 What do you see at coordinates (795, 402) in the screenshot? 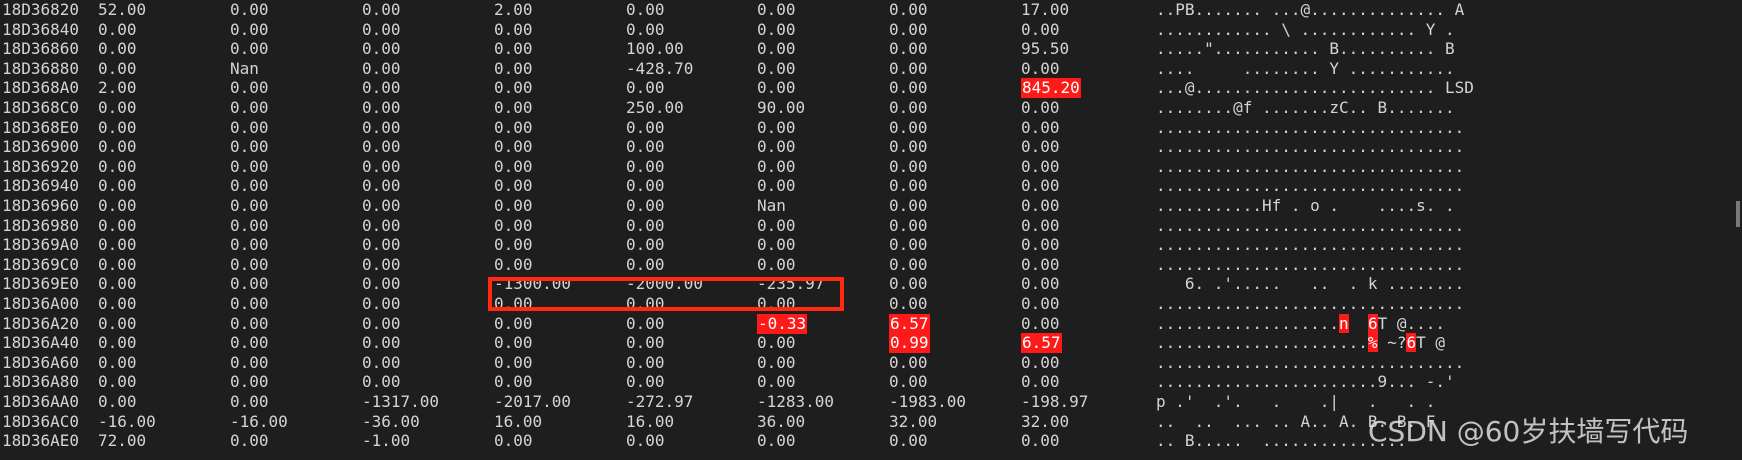
I see `value-cell: -1283.00` at bounding box center [795, 402].